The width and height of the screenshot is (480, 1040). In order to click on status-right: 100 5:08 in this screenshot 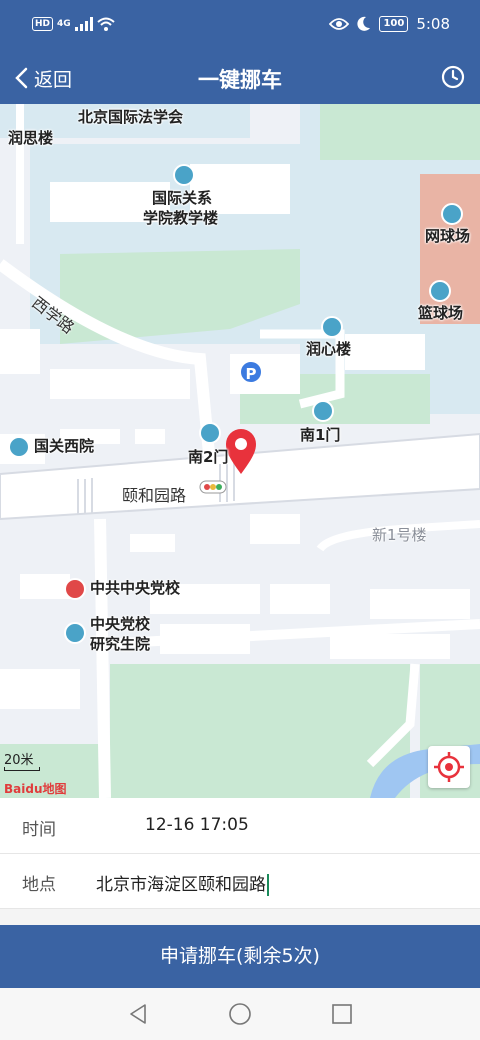, I will do `click(389, 24)`.